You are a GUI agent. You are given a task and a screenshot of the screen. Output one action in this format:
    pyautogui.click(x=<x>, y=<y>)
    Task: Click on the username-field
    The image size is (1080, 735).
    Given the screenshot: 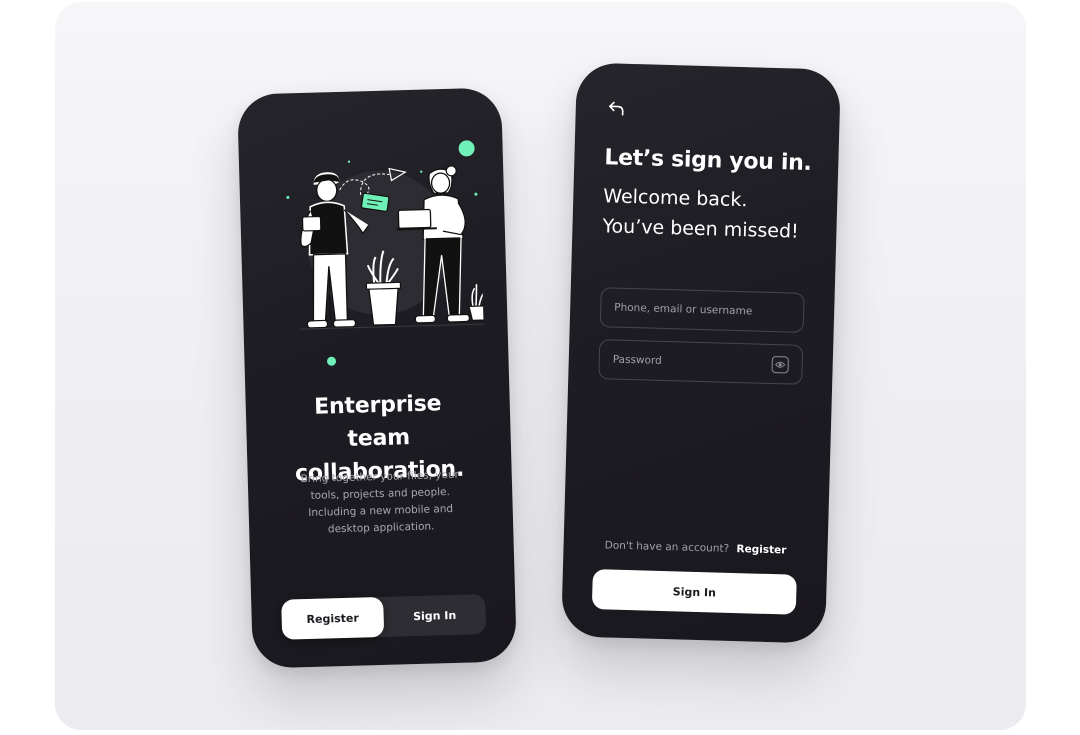 What is the action you would take?
    pyautogui.click(x=702, y=310)
    